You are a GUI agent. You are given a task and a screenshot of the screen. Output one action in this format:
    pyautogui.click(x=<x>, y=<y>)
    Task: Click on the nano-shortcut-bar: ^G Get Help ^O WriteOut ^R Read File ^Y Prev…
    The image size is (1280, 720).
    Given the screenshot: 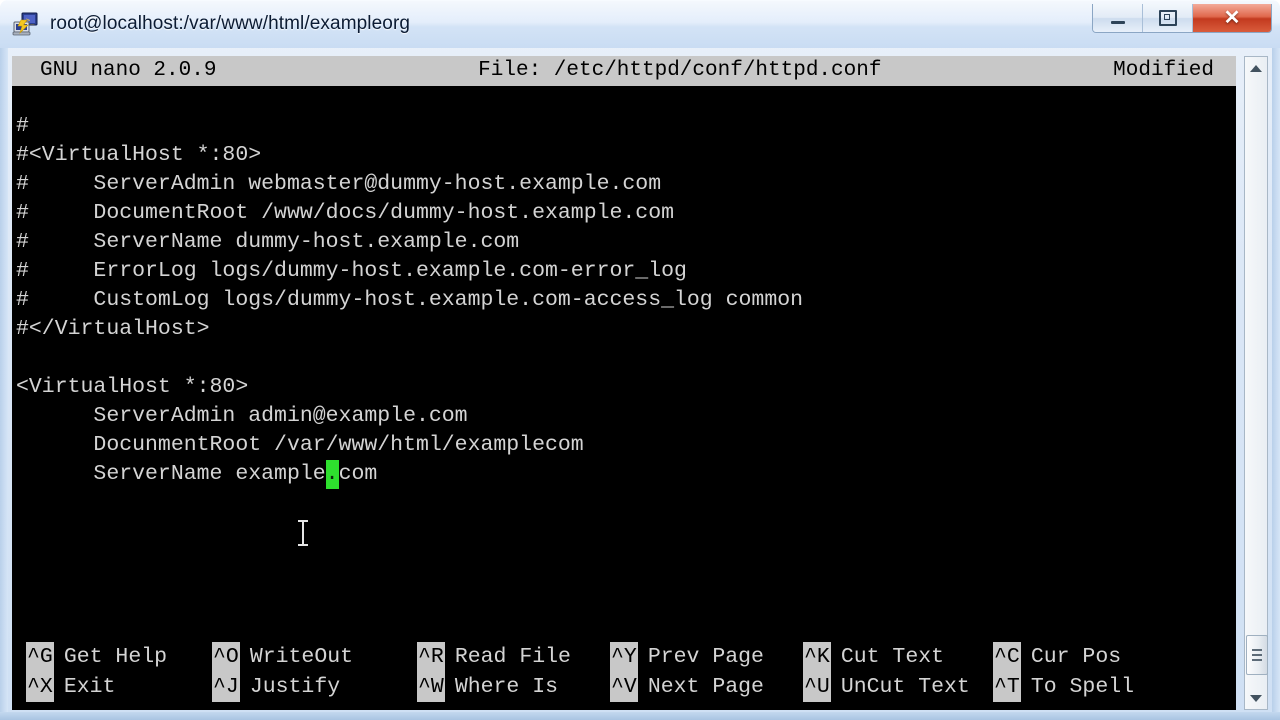 What is the action you would take?
    pyautogui.click(x=624, y=674)
    